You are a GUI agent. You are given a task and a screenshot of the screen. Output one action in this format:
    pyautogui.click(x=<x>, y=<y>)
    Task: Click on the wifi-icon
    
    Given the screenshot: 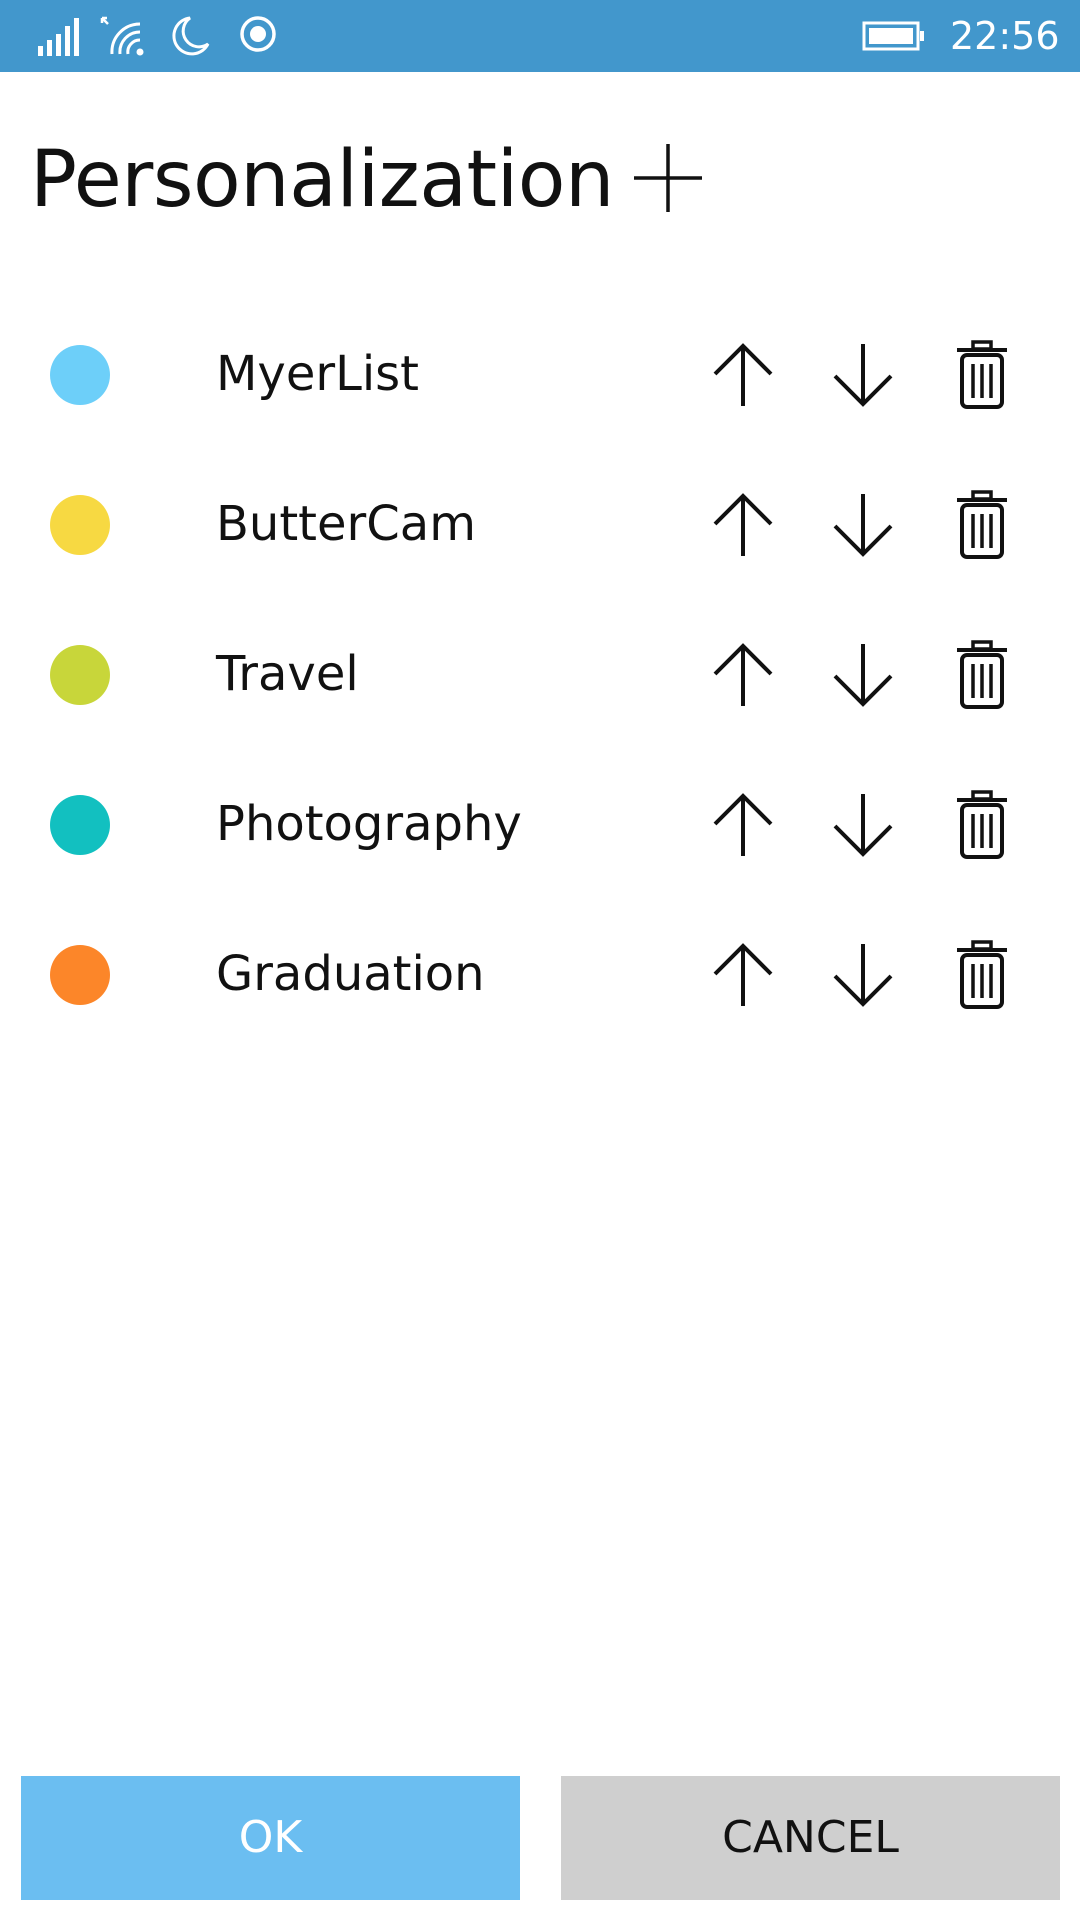 What is the action you would take?
    pyautogui.click(x=124, y=36)
    